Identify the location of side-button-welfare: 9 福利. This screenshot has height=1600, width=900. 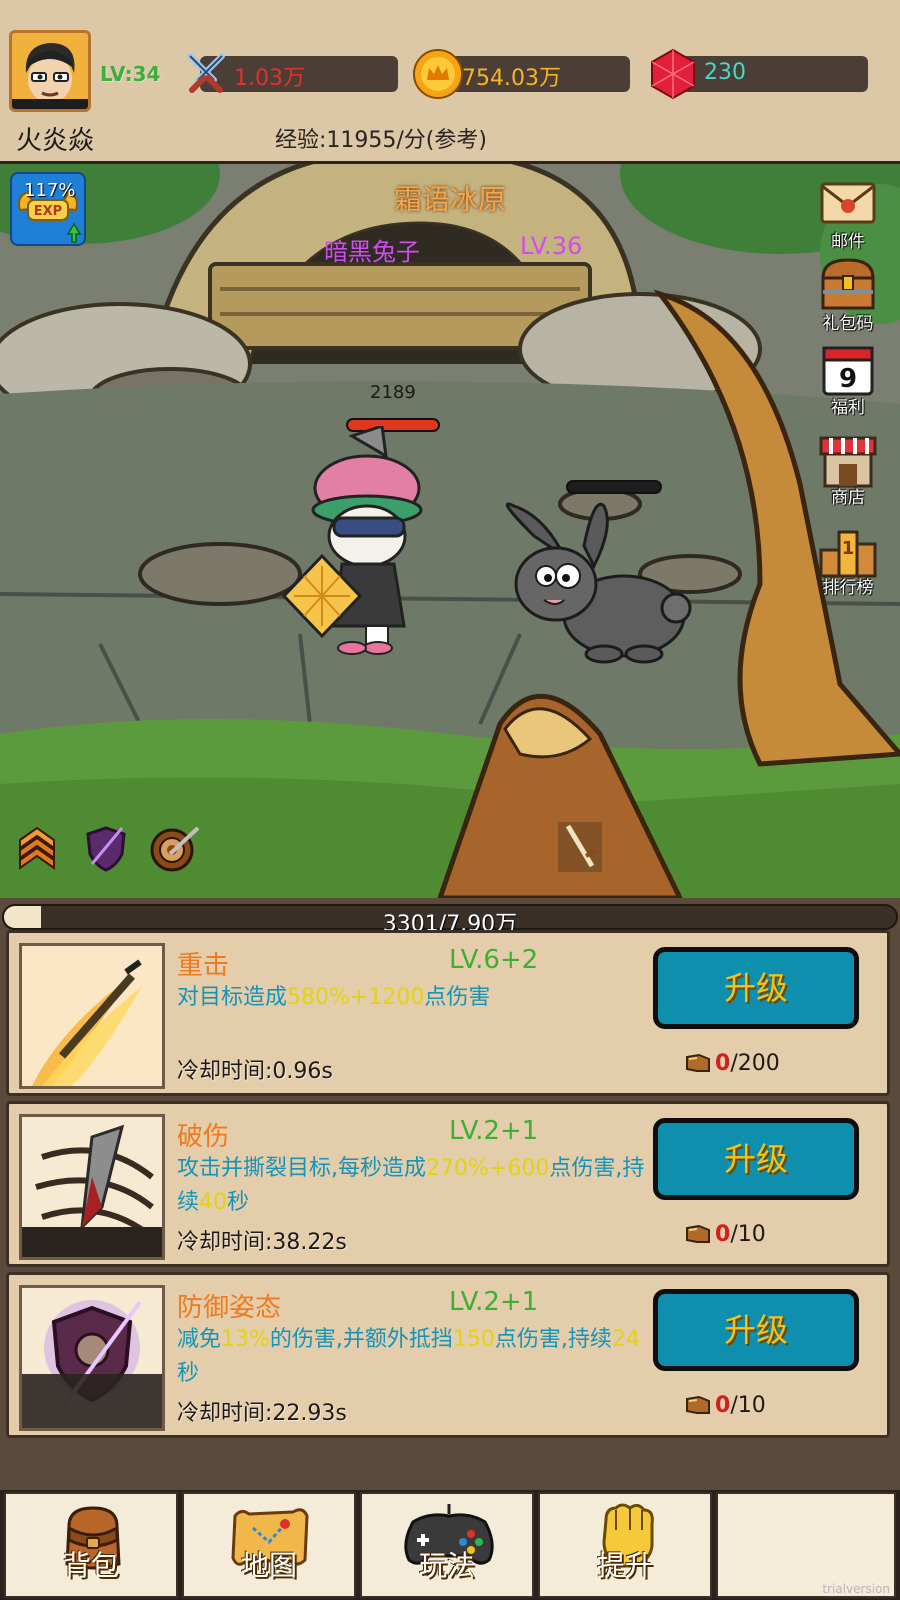
(848, 379).